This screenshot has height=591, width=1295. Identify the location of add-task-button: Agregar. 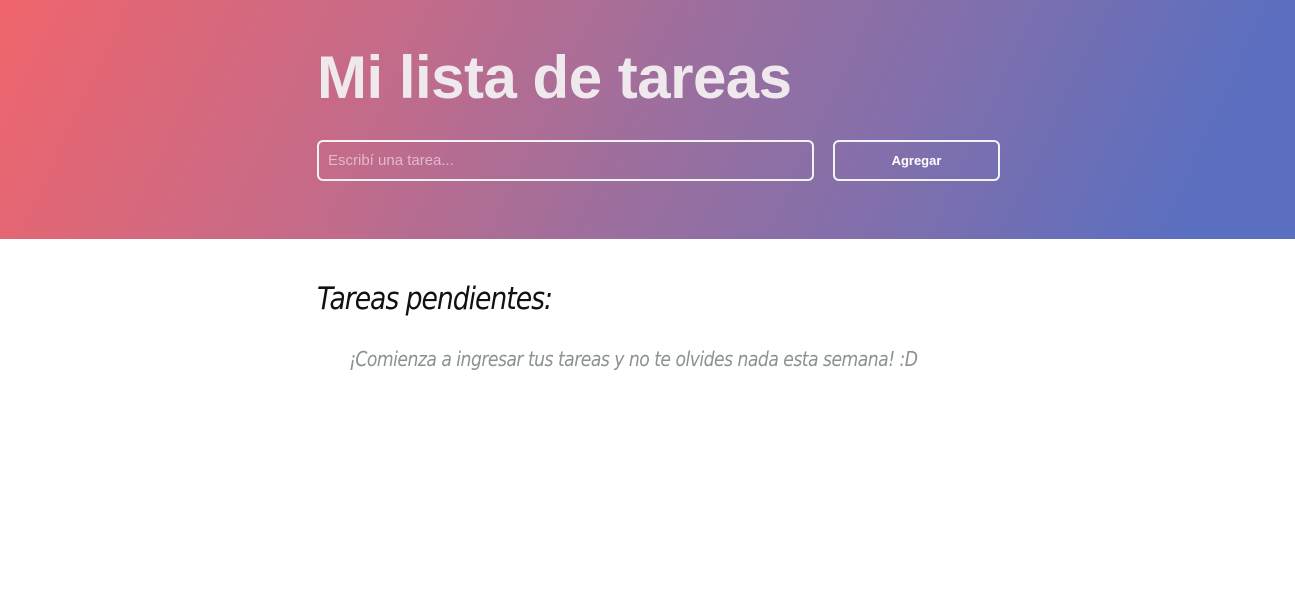
(916, 160).